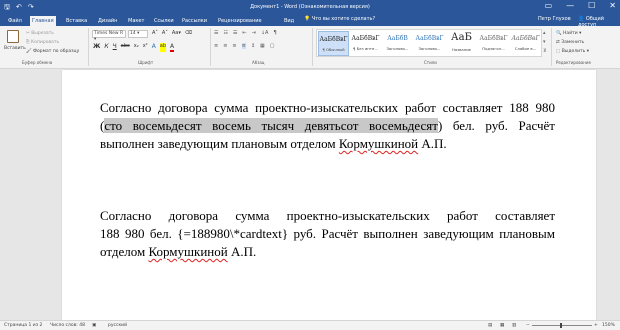  I want to click on strikethrough-button: abc, so click(125, 47).